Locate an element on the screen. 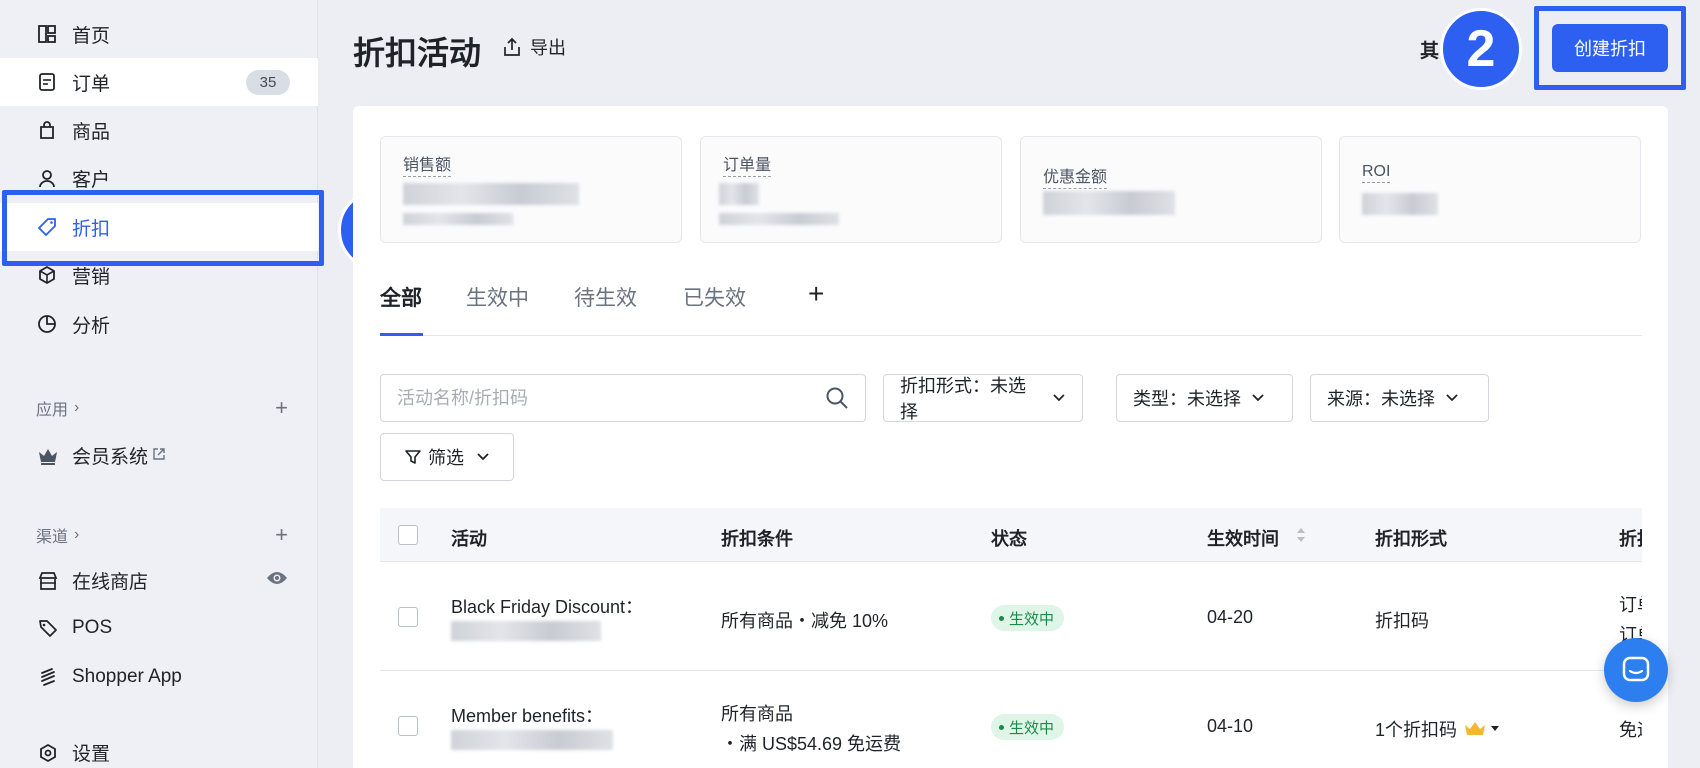 The image size is (1700, 768). export-button: 导出 is located at coordinates (534, 47).